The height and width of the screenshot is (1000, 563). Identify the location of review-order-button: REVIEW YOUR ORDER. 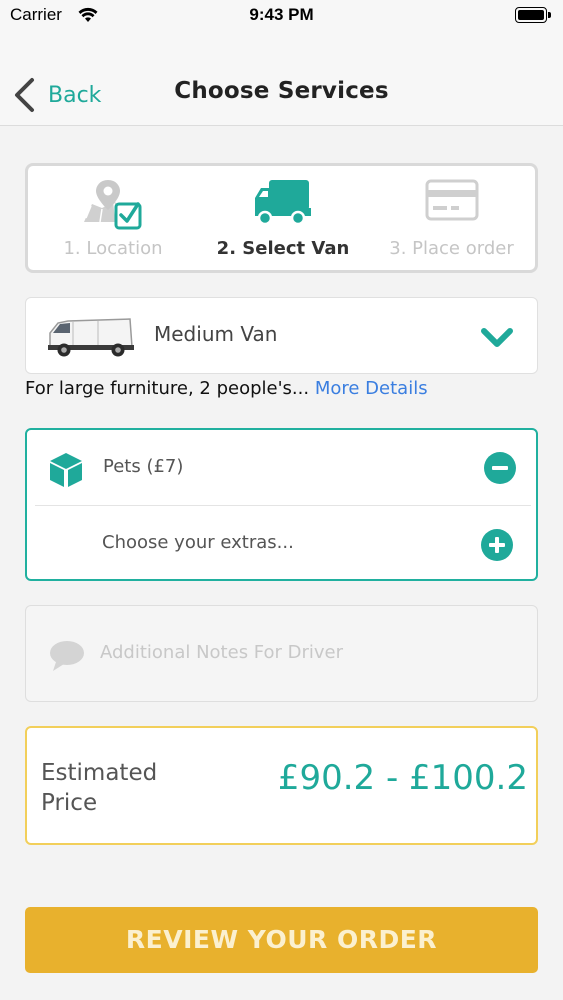
(281, 940).